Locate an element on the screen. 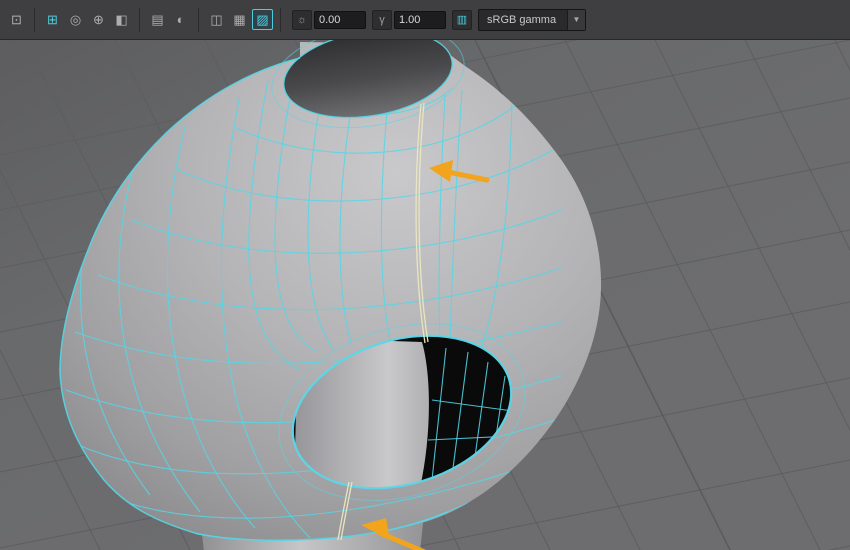  exposure-field is located at coordinates (340, 19).